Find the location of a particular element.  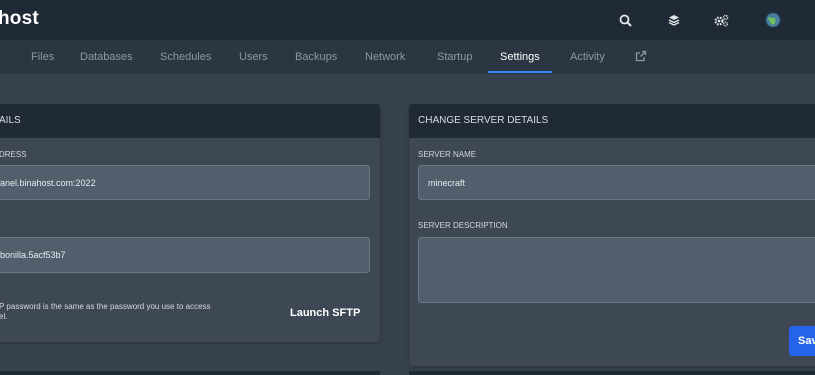

launch-sftp-button: Launch SFTP is located at coordinates (325, 313).